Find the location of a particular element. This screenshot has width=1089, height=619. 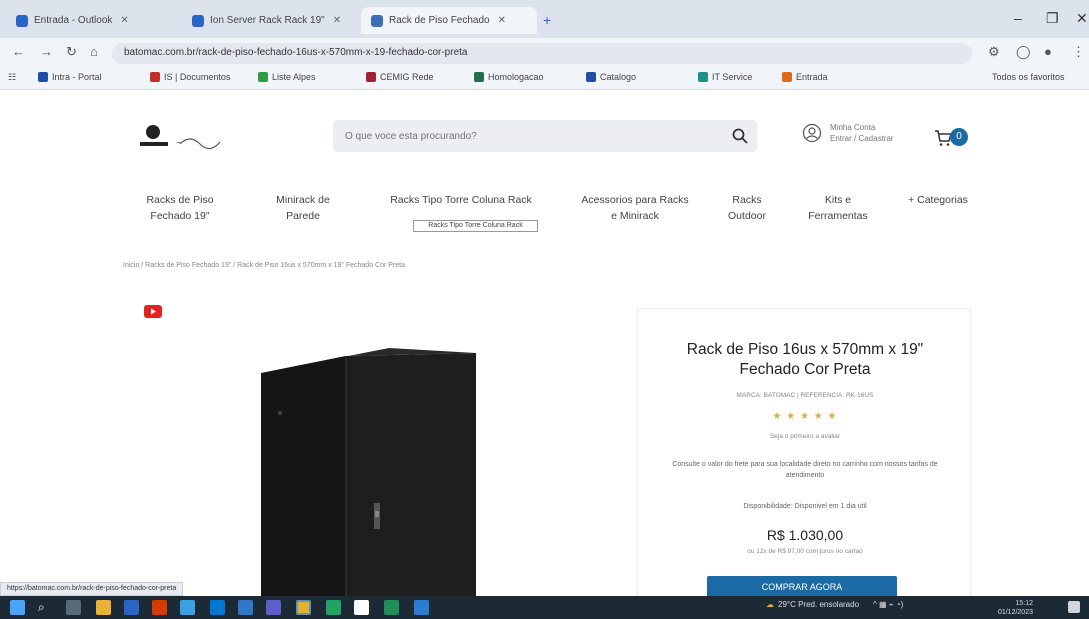

tab-rack-piso: Rack de Piso Fechado ✕ is located at coordinates (449, 20).